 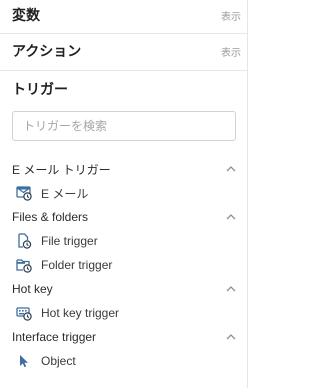 What do you see at coordinates (24, 361) in the screenshot?
I see `object-trigger-icon` at bounding box center [24, 361].